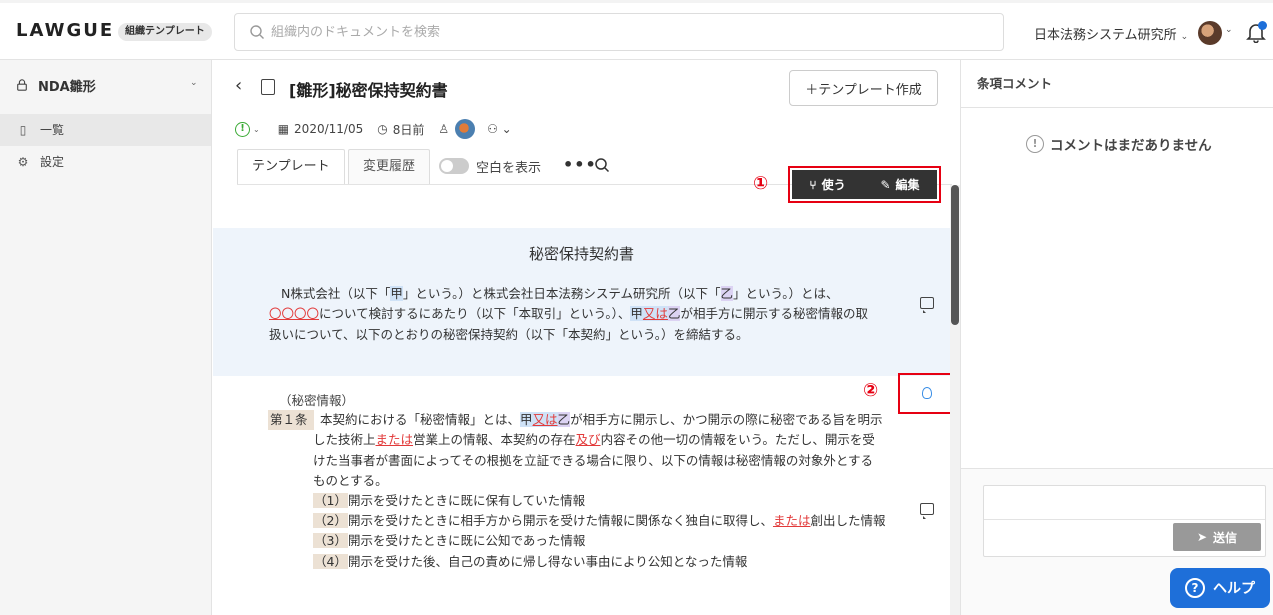 This screenshot has height=615, width=1273. I want to click on lock-icon, so click(23, 87).